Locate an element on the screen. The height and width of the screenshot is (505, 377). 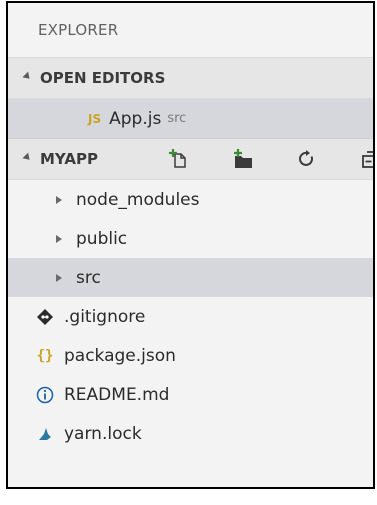
project-actions is located at coordinates (270, 159).